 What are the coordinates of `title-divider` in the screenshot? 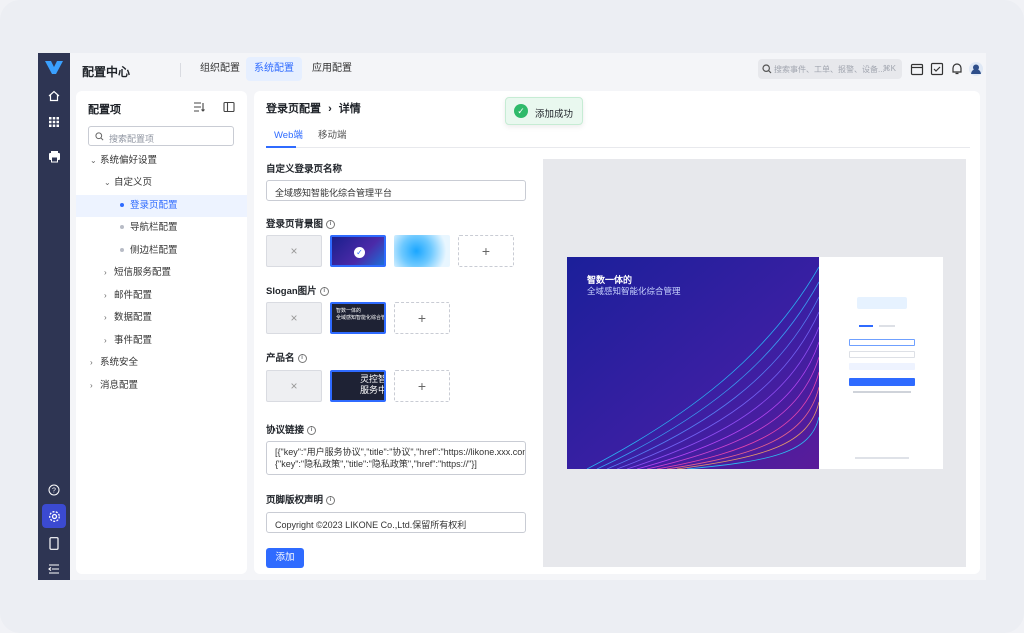 It's located at (180, 70).